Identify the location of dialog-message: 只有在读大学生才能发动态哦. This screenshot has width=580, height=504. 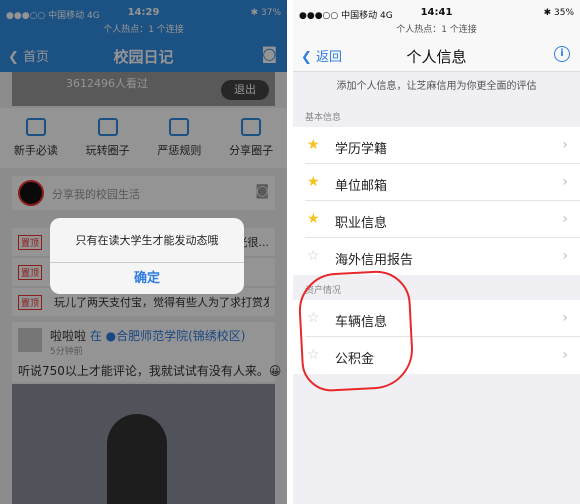
(147, 240).